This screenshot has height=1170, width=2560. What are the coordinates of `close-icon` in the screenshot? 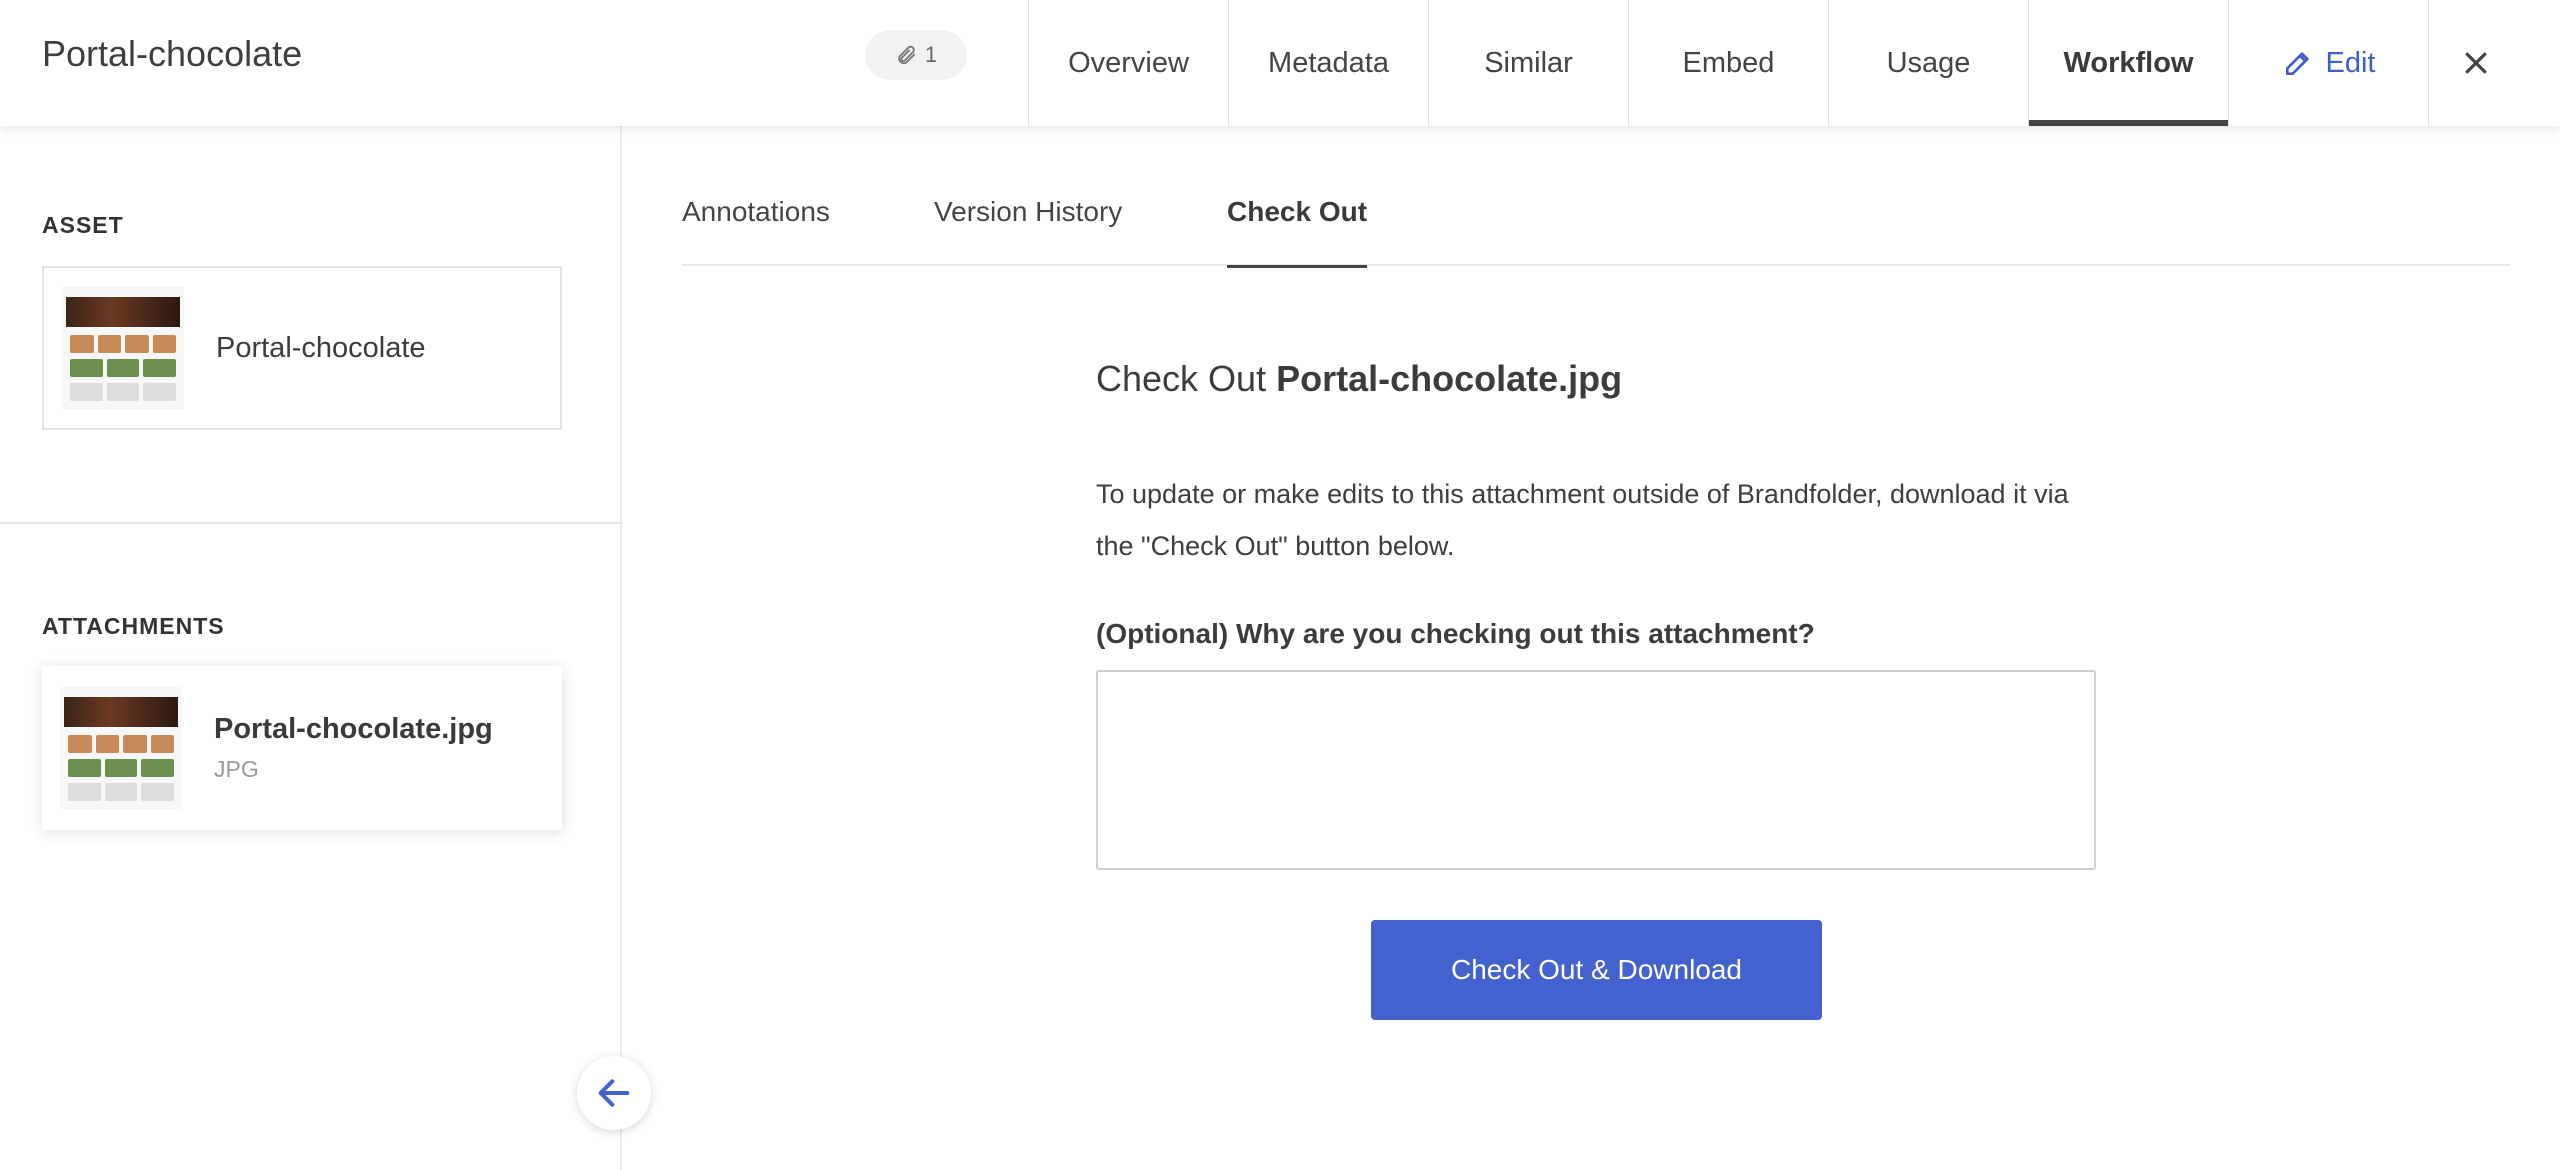 It's located at (2475, 63).